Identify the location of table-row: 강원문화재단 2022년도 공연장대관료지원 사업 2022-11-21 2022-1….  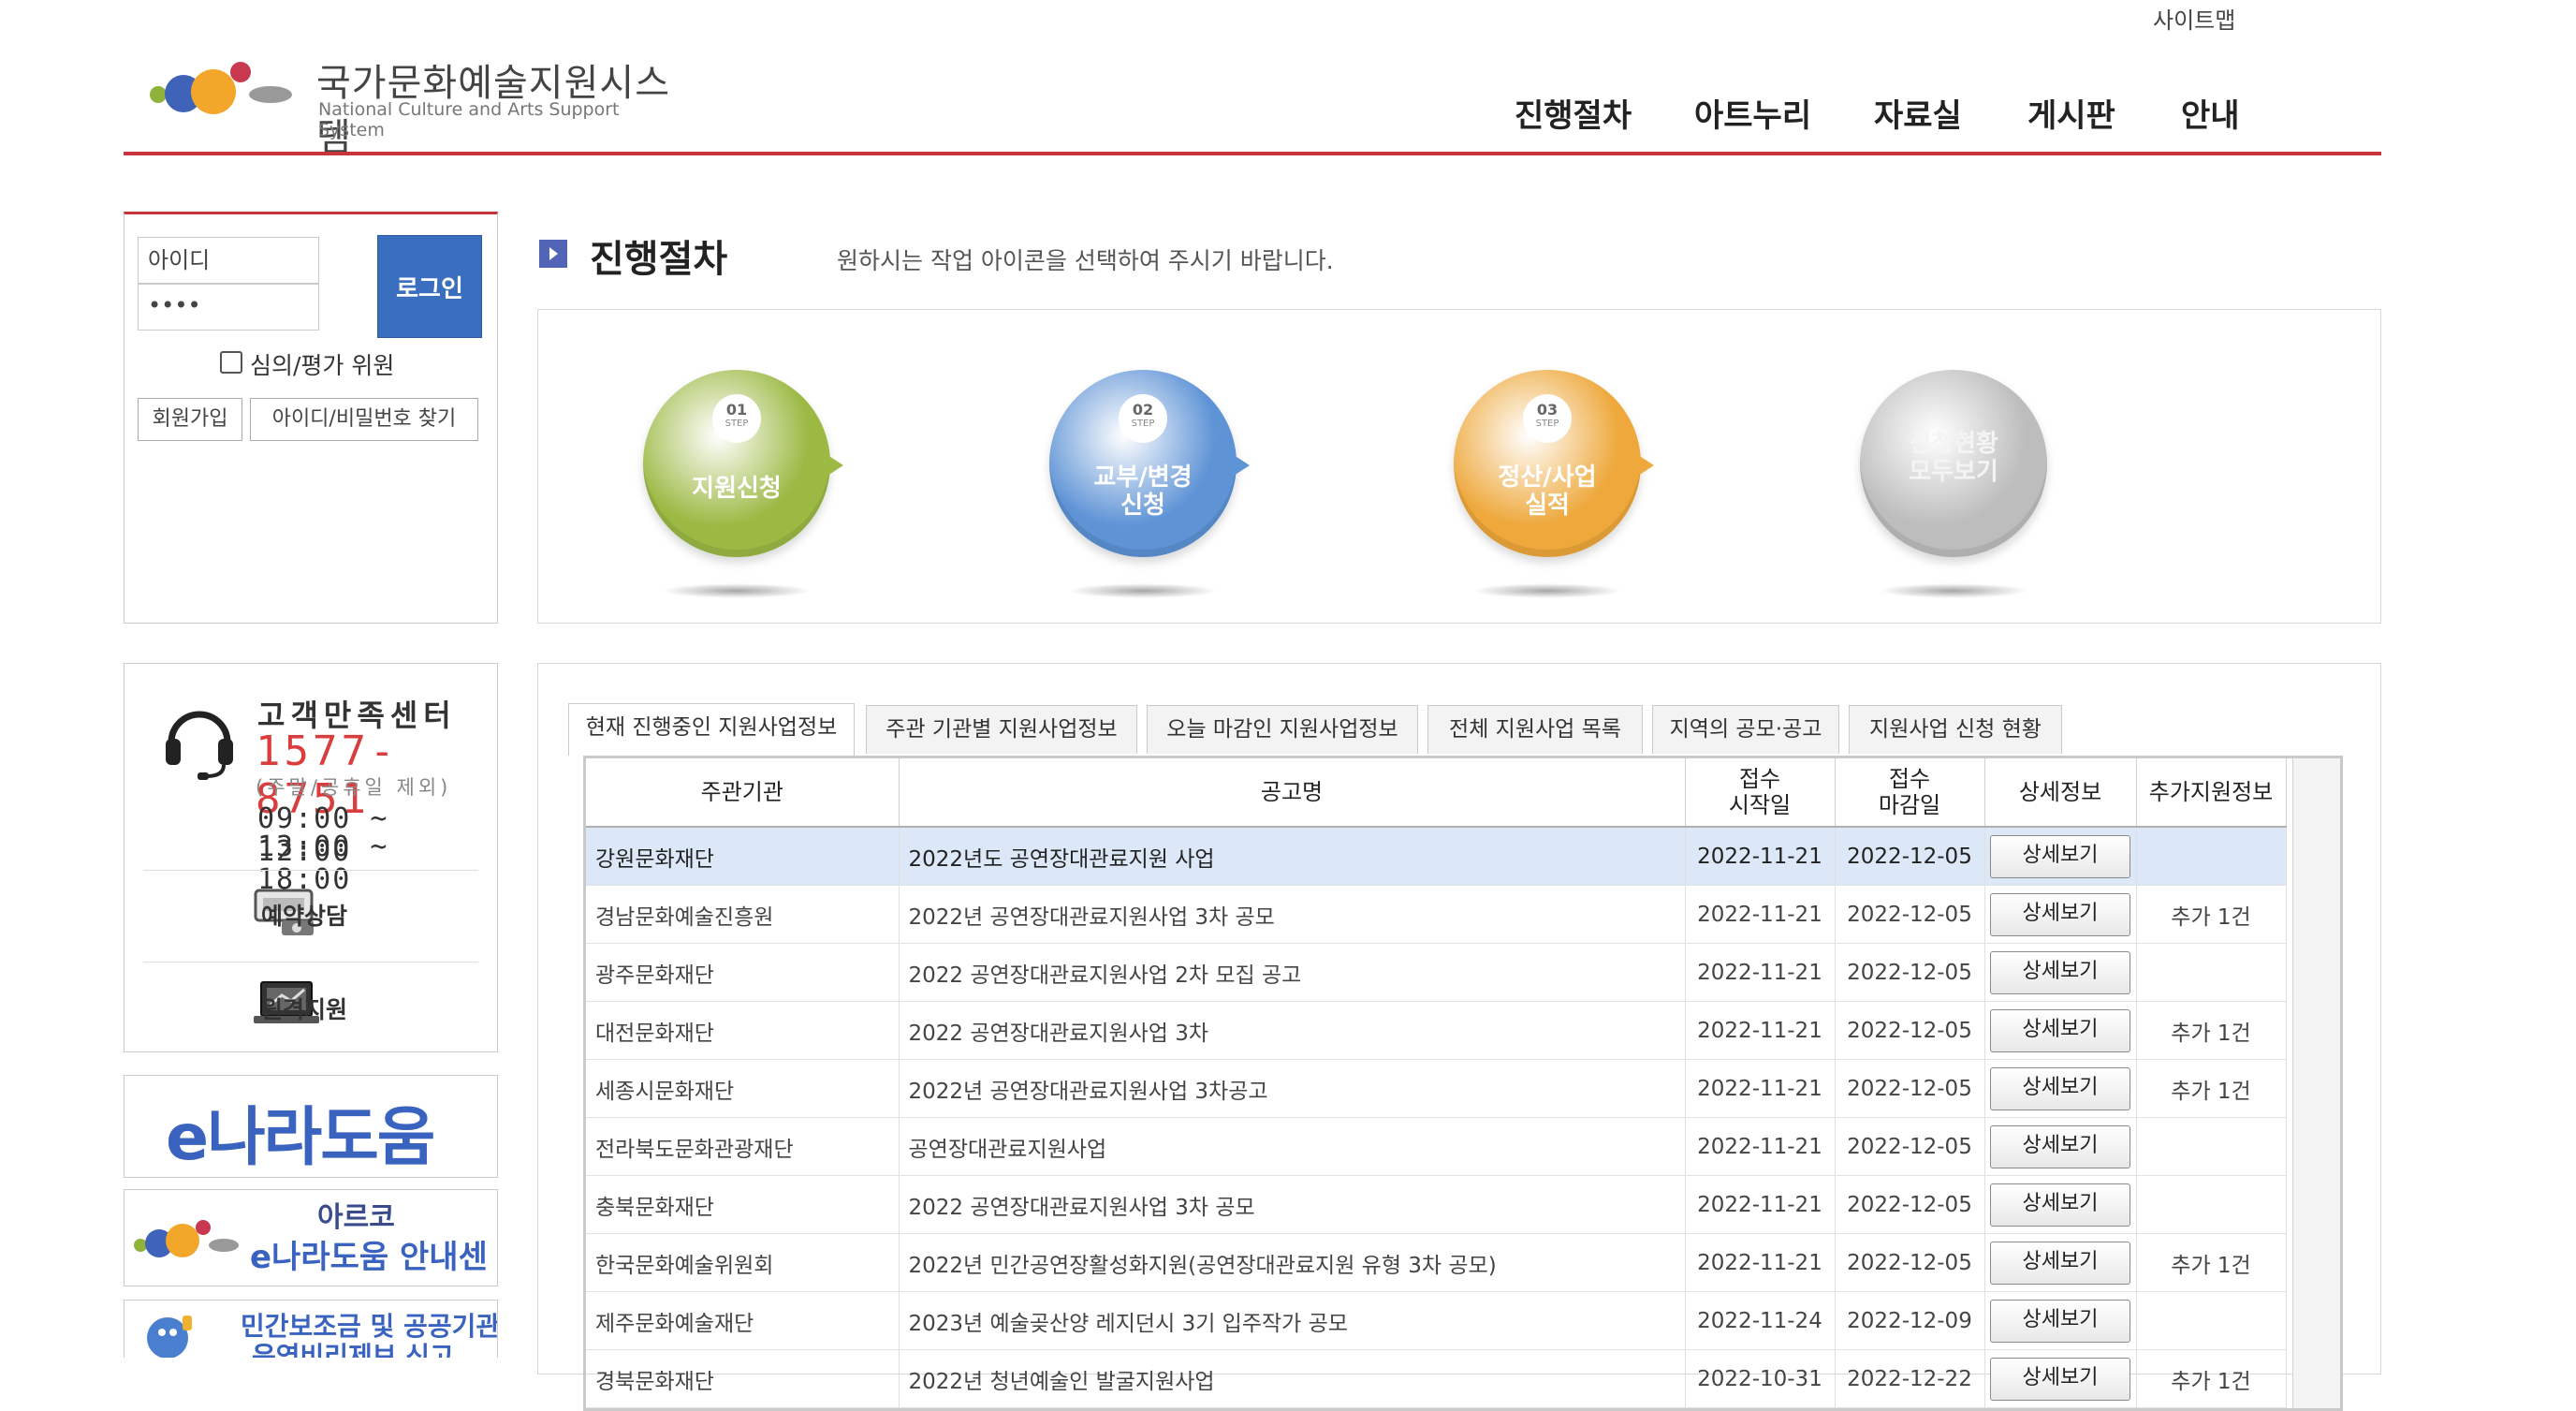
(1436, 856).